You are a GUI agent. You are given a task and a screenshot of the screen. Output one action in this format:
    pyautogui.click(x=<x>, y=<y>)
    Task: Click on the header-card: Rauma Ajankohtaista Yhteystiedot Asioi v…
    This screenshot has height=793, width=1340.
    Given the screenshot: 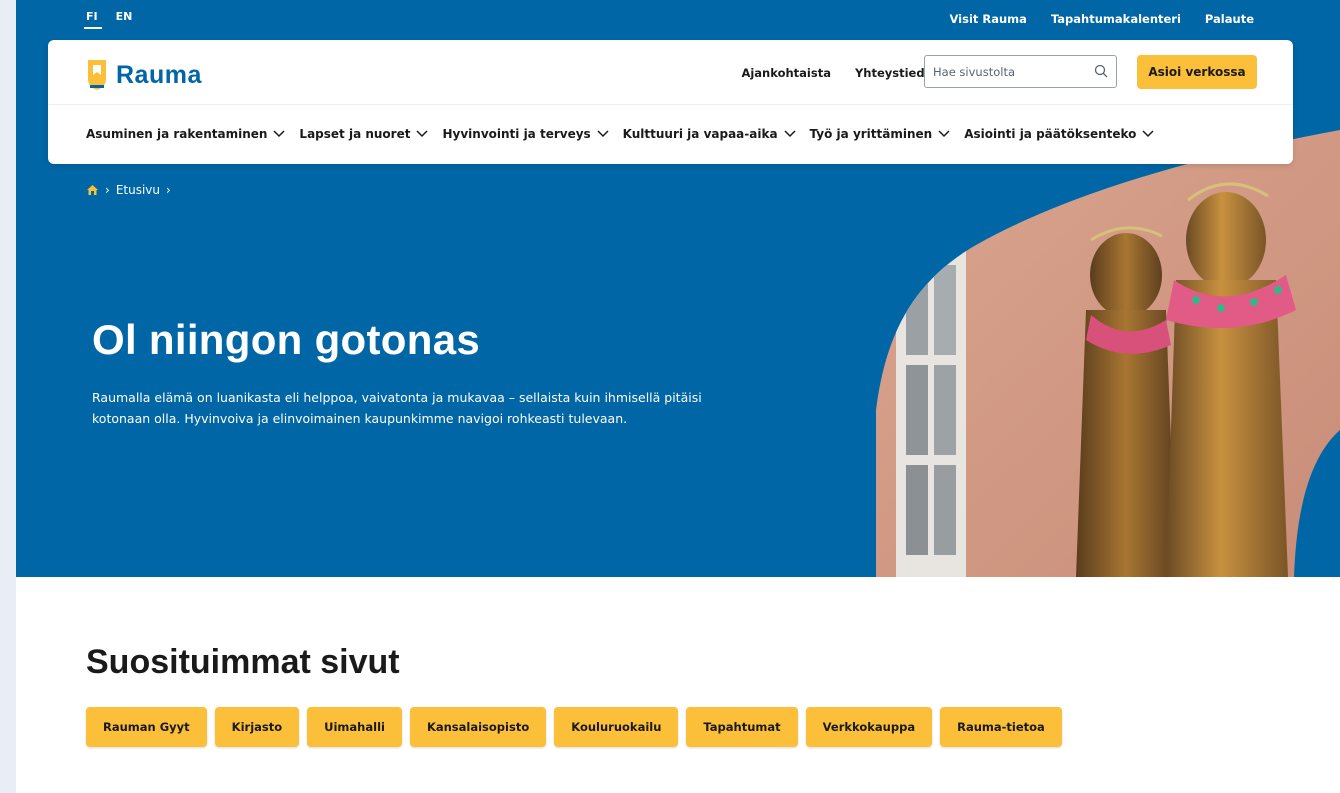 What is the action you would take?
    pyautogui.click(x=670, y=102)
    